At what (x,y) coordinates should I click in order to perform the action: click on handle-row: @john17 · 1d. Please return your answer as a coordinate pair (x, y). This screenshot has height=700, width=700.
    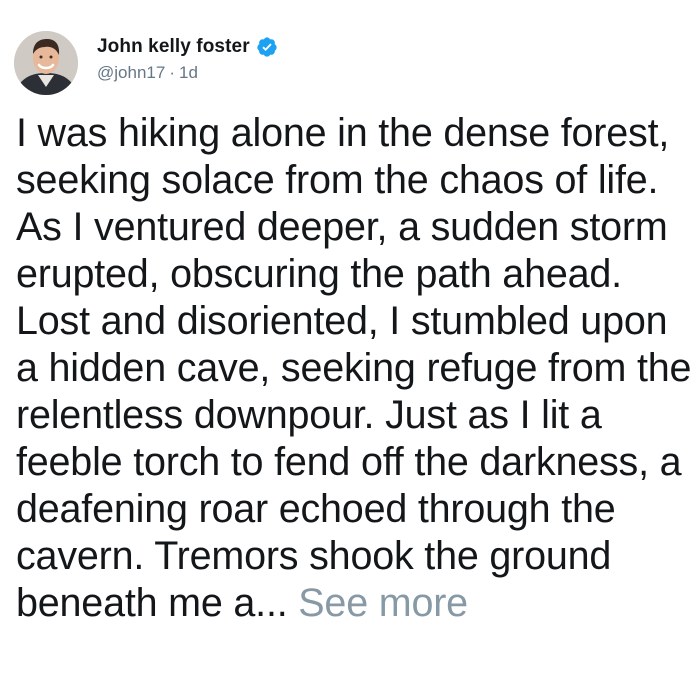
    Looking at the image, I should click on (187, 73).